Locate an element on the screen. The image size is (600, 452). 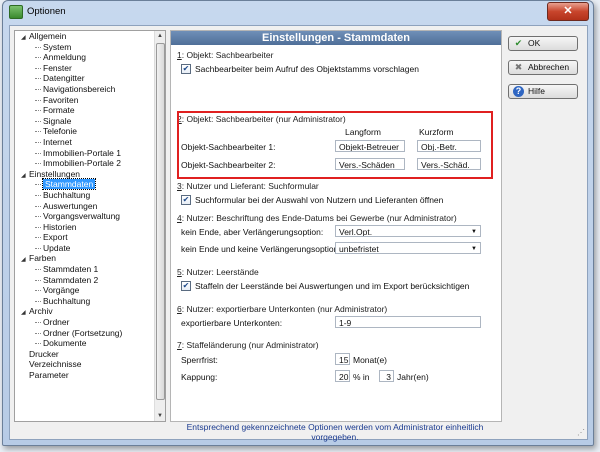
tree-item: Update is located at coordinates (90, 248).